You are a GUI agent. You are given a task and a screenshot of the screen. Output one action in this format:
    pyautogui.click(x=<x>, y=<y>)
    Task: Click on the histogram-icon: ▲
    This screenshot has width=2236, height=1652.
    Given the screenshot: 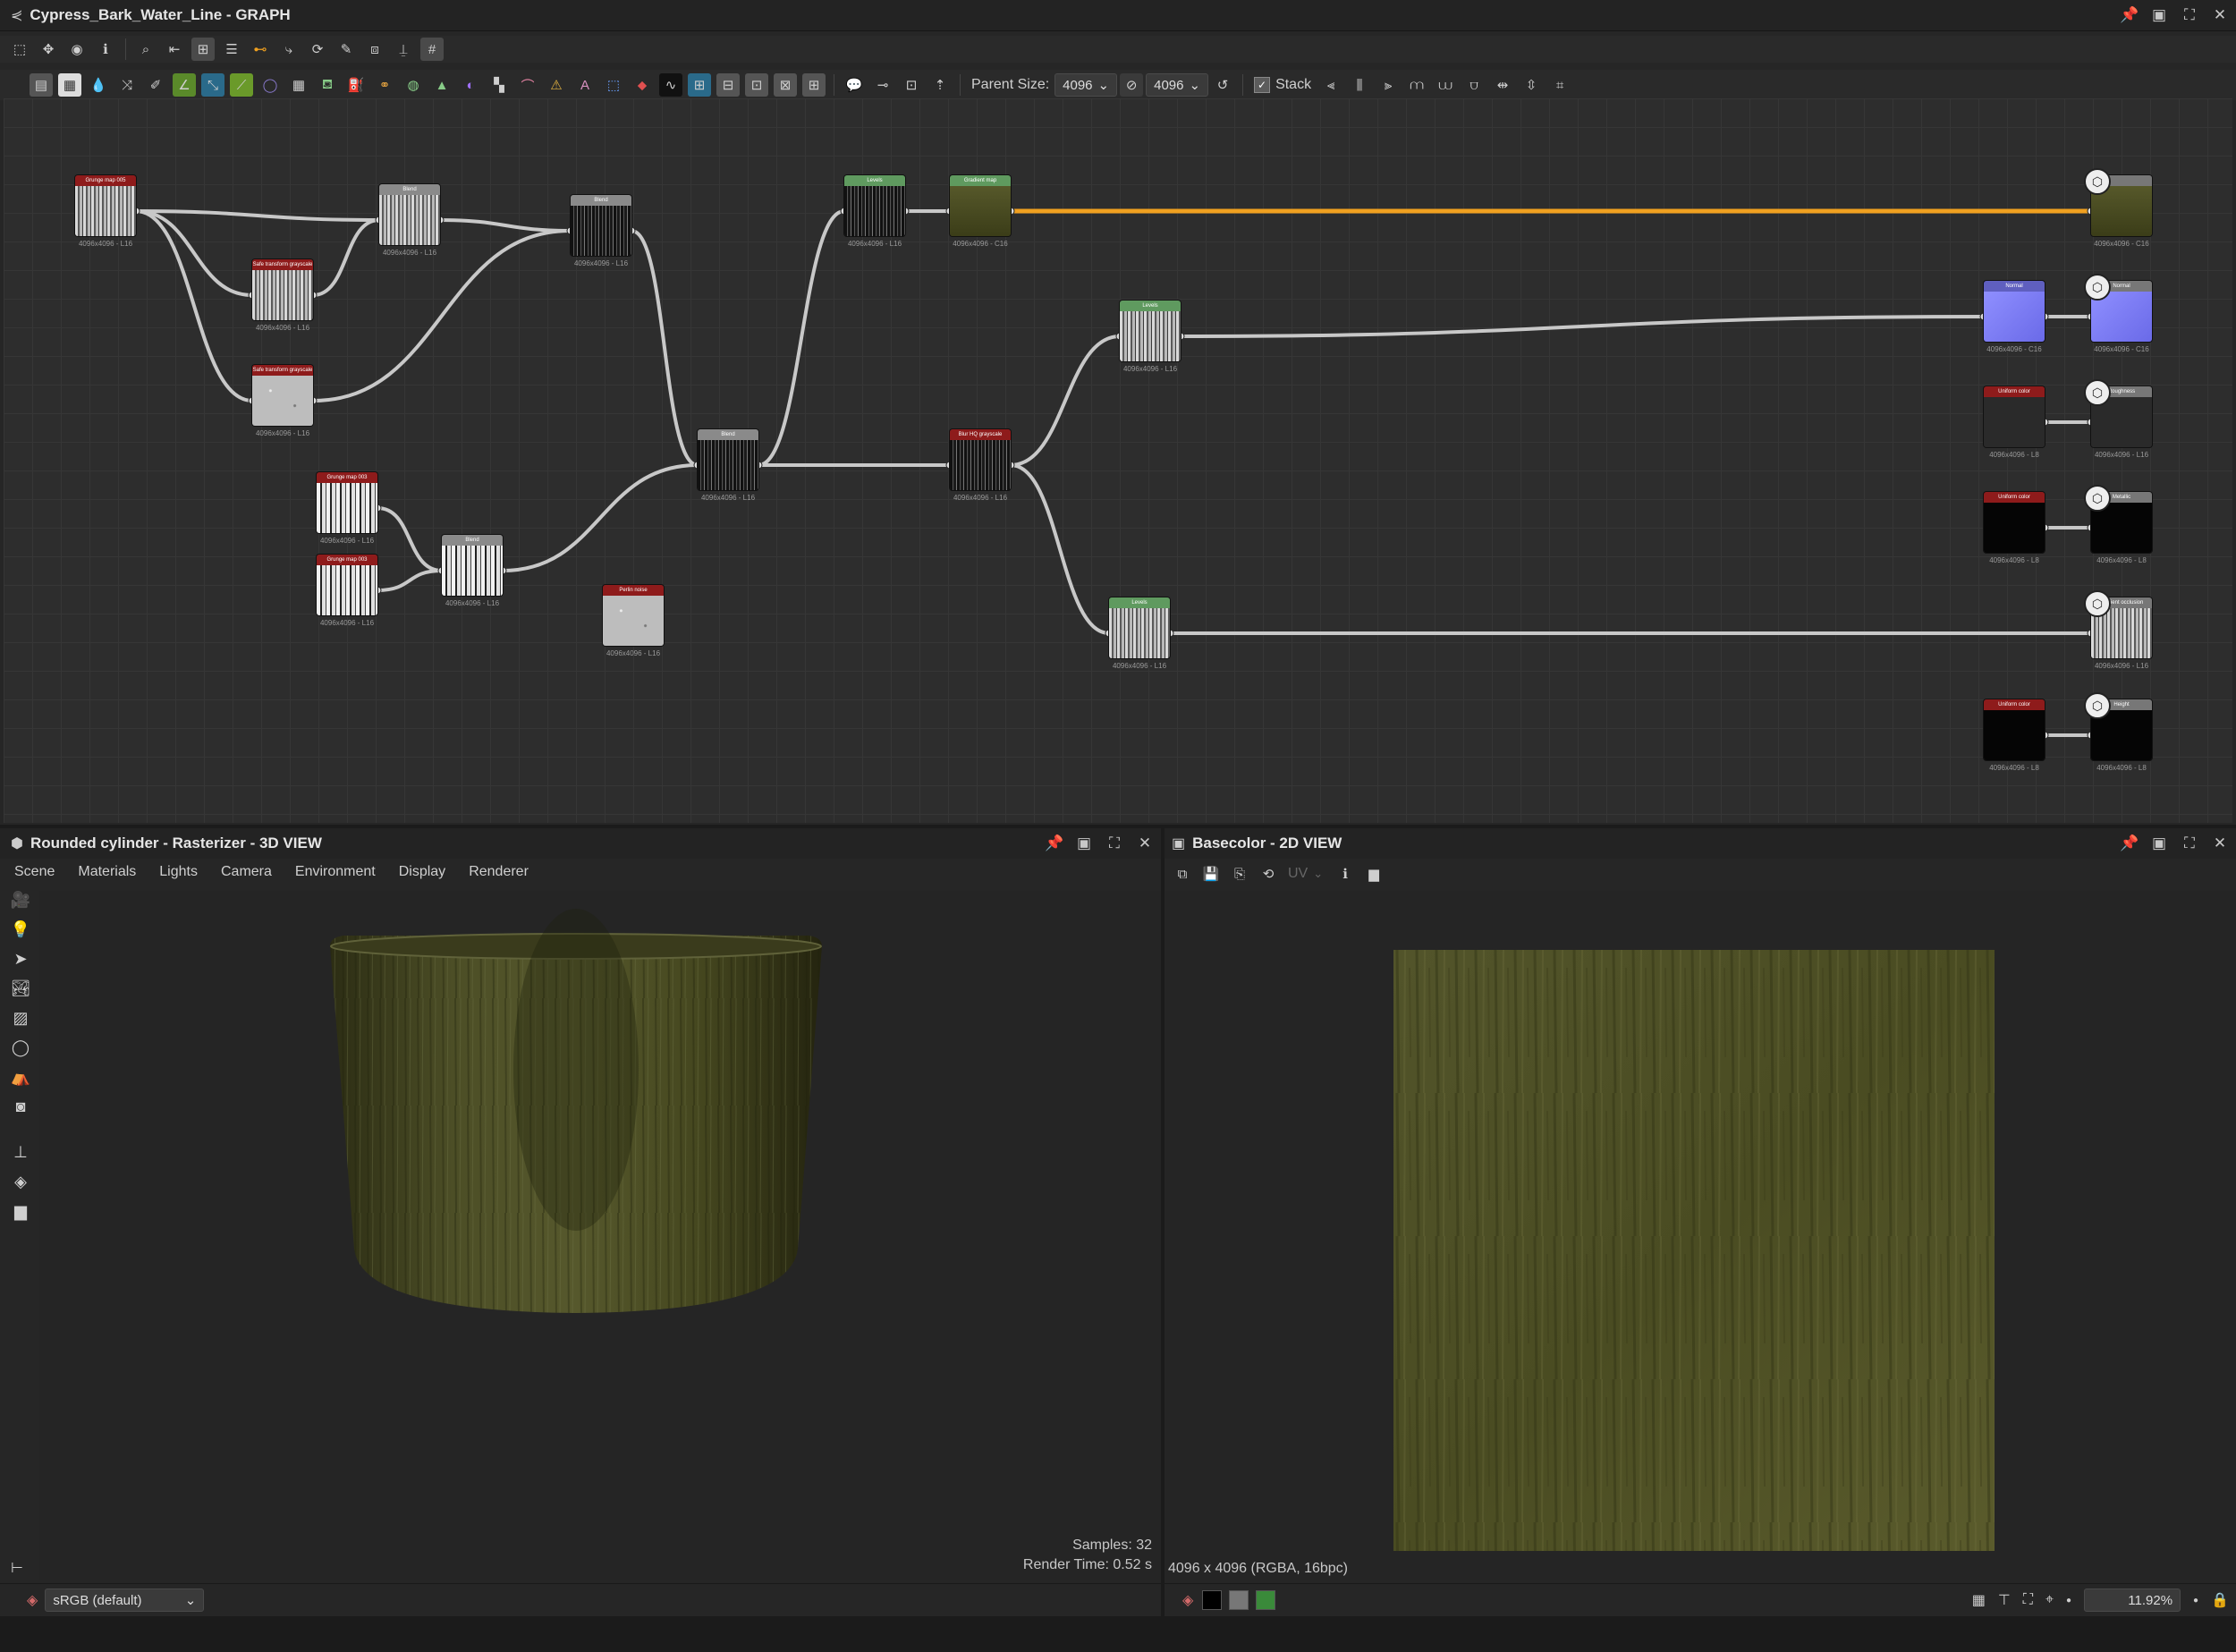 What is the action you would take?
    pyautogui.click(x=441, y=85)
    